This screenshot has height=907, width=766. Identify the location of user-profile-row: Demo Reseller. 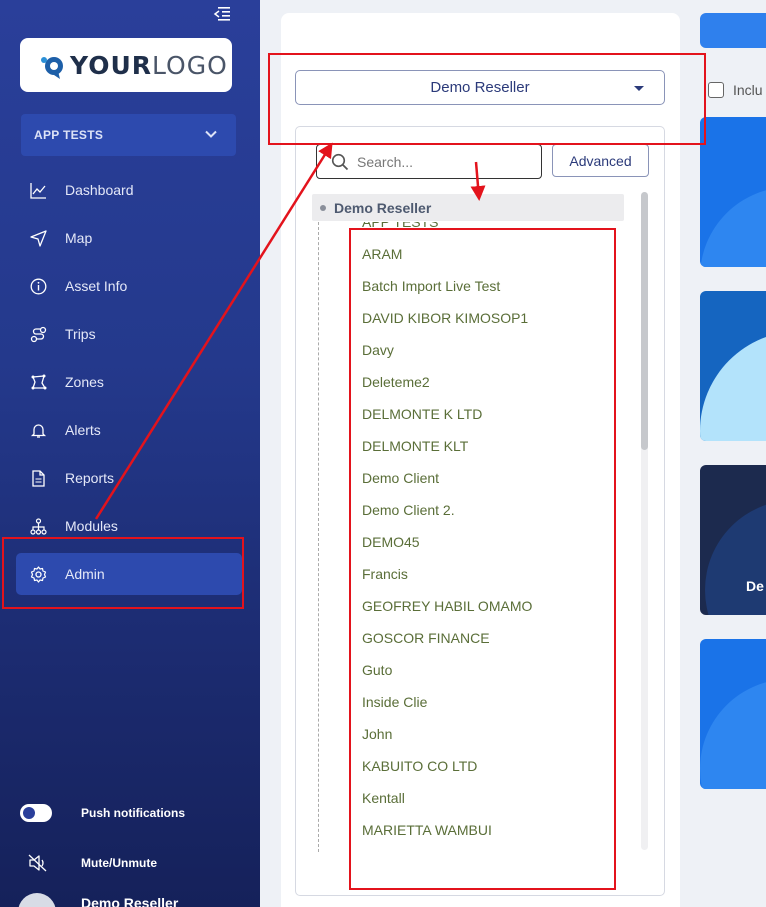
(130, 900).